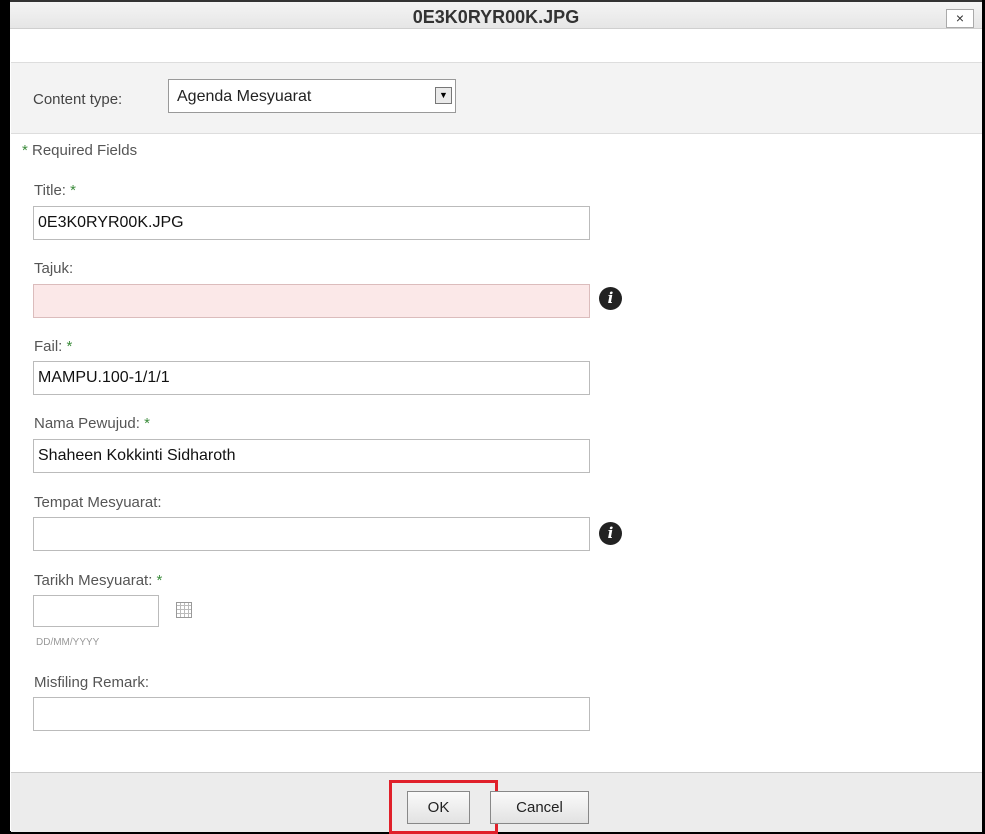  I want to click on chevron-down-icon: ▼, so click(443, 95).